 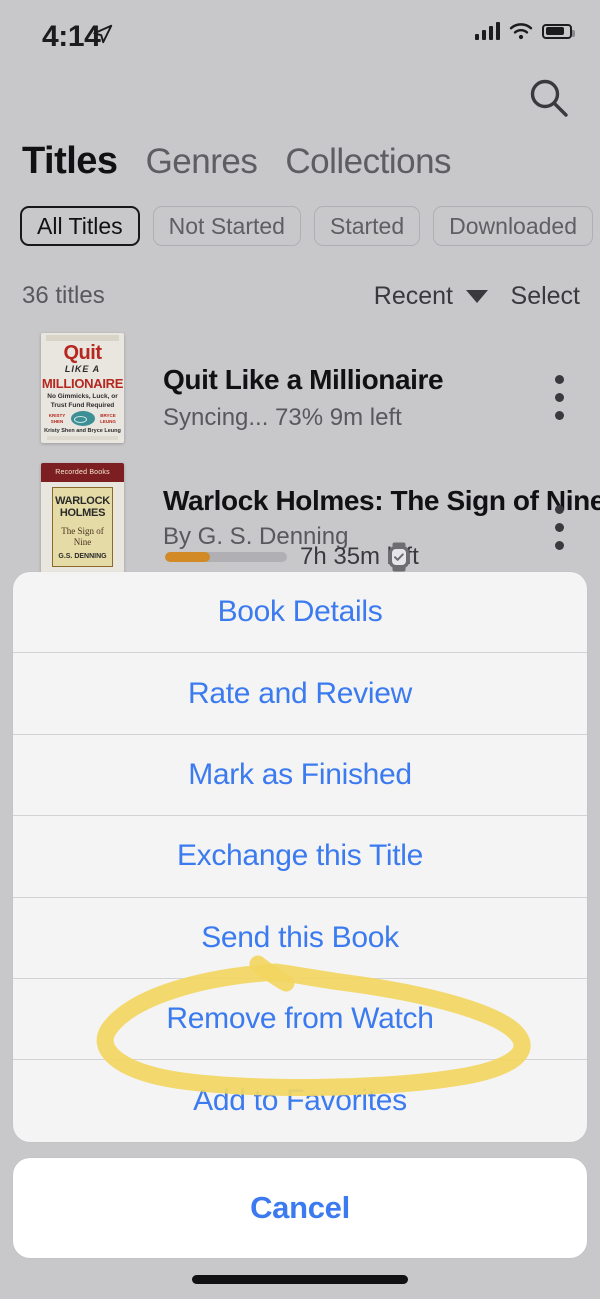 What do you see at coordinates (487, 31) in the screenshot?
I see `cellular-signal-icon` at bounding box center [487, 31].